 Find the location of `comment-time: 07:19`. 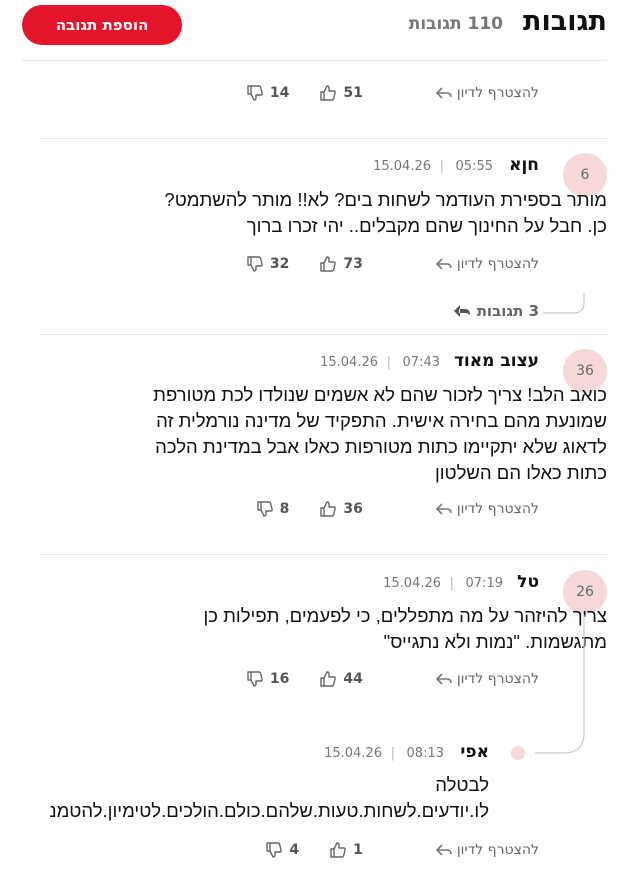

comment-time: 07:19 is located at coordinates (484, 583).